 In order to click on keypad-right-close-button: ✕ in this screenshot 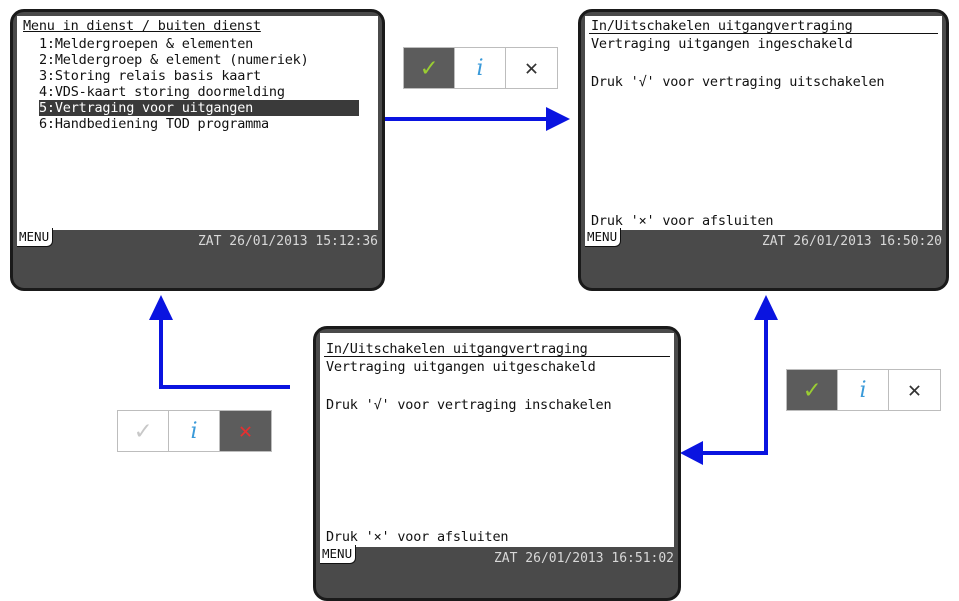, I will do `click(914, 390)`.